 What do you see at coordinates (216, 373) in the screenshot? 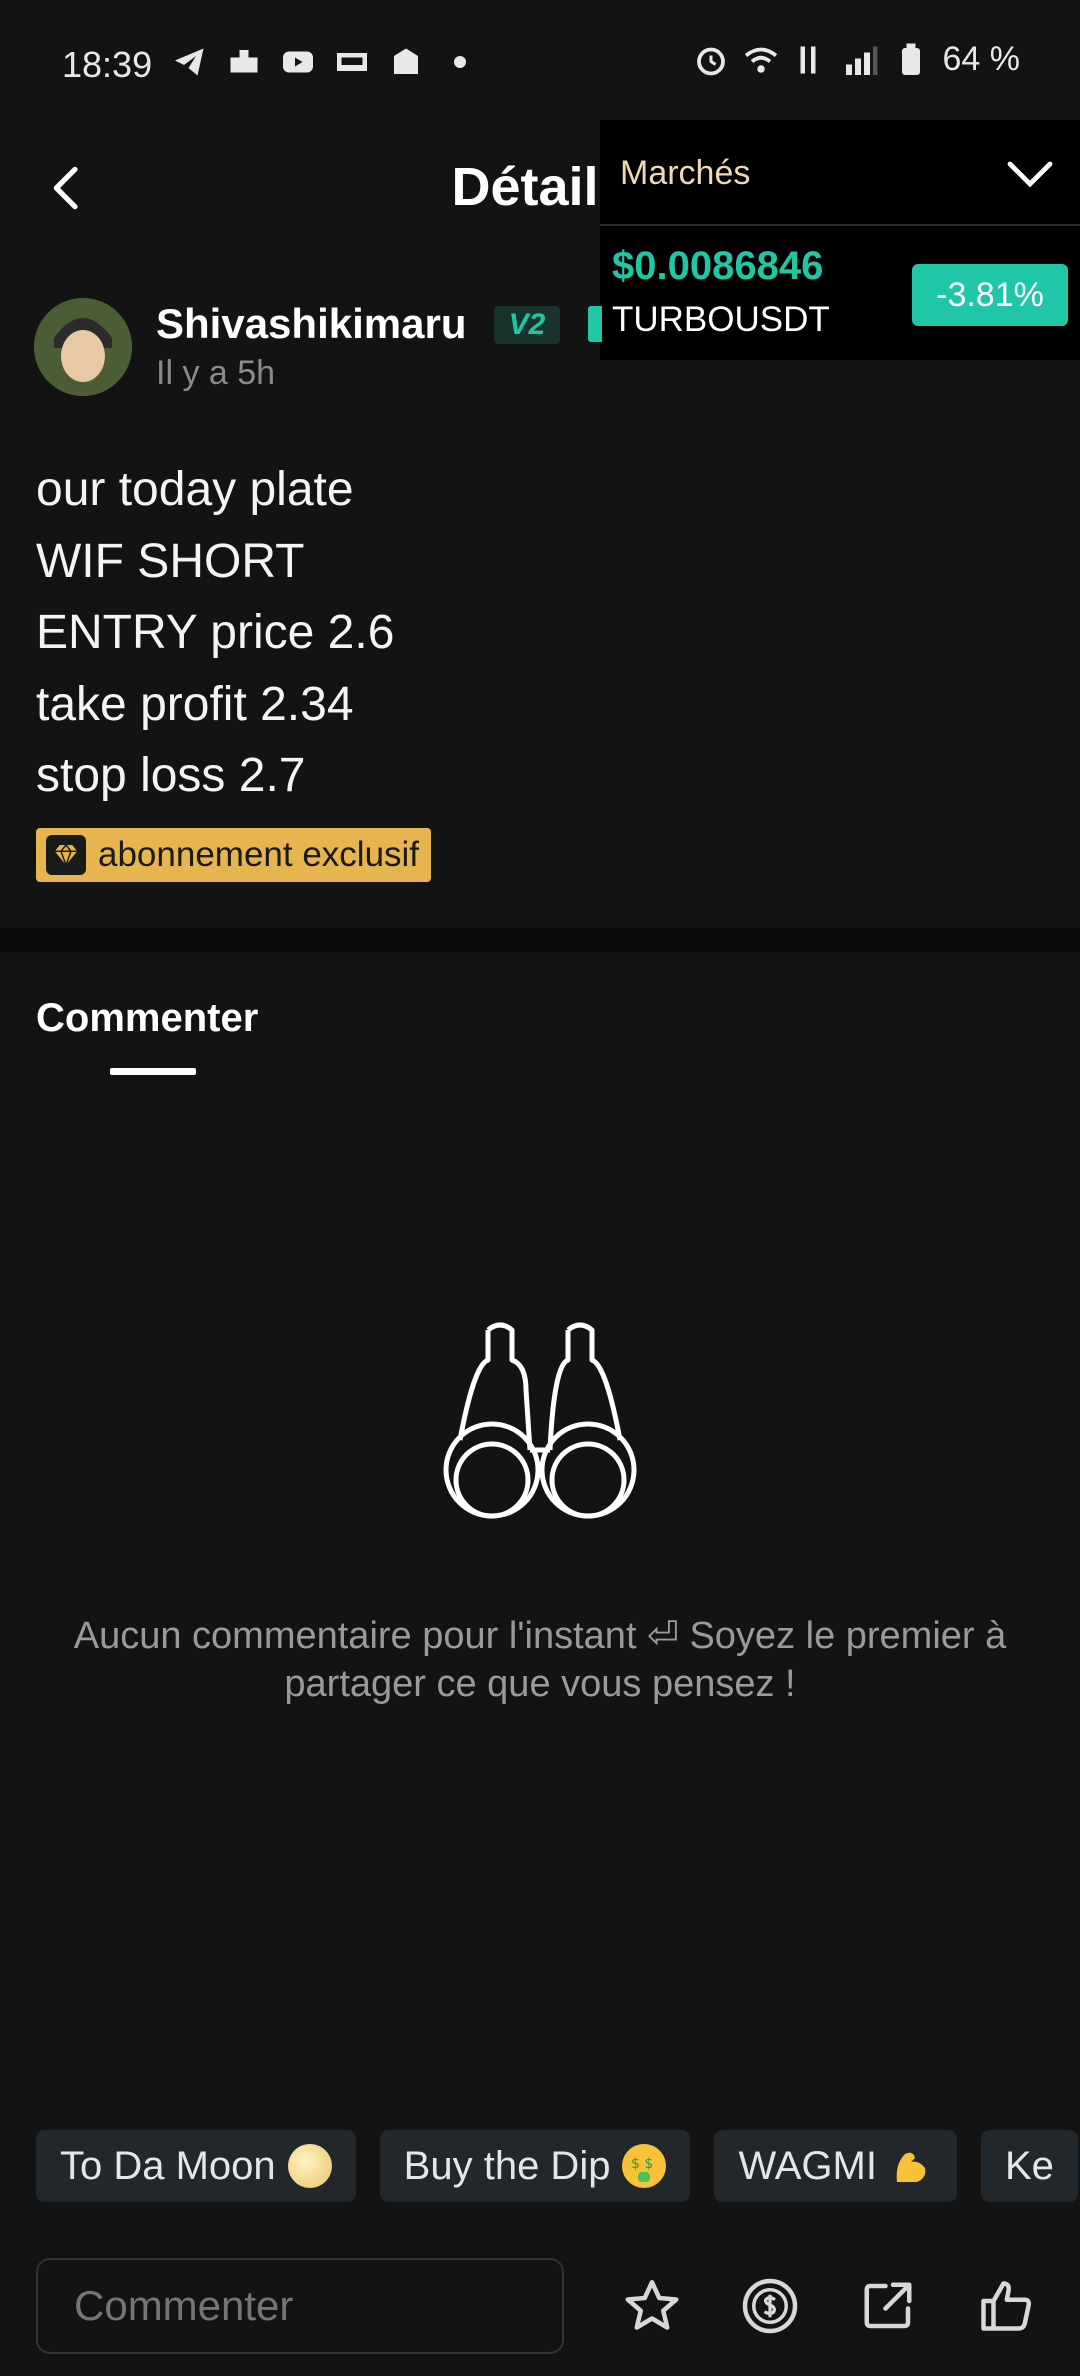
I see `post-timestamp: Il y a 5h` at bounding box center [216, 373].